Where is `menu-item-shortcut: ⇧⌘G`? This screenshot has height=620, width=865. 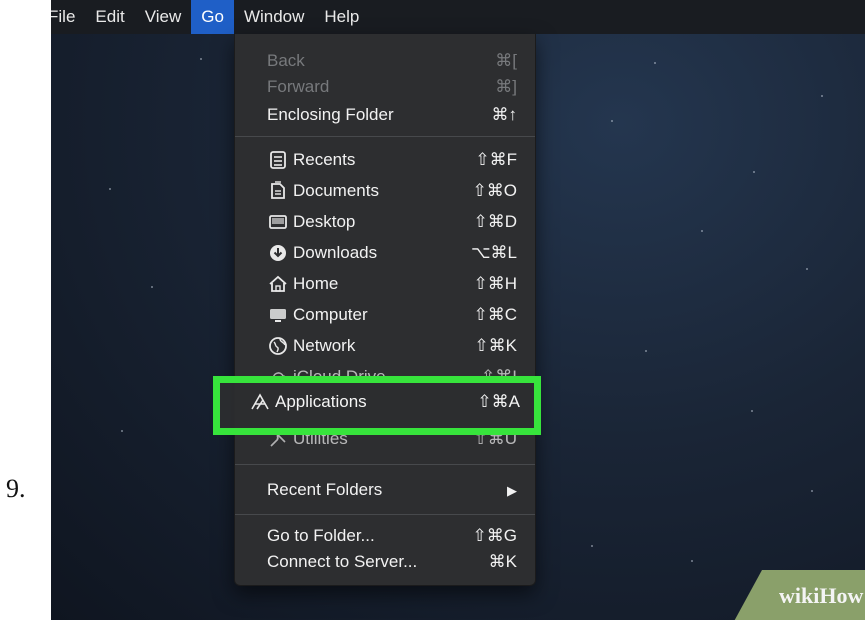 menu-item-shortcut: ⇧⌘G is located at coordinates (494, 535).